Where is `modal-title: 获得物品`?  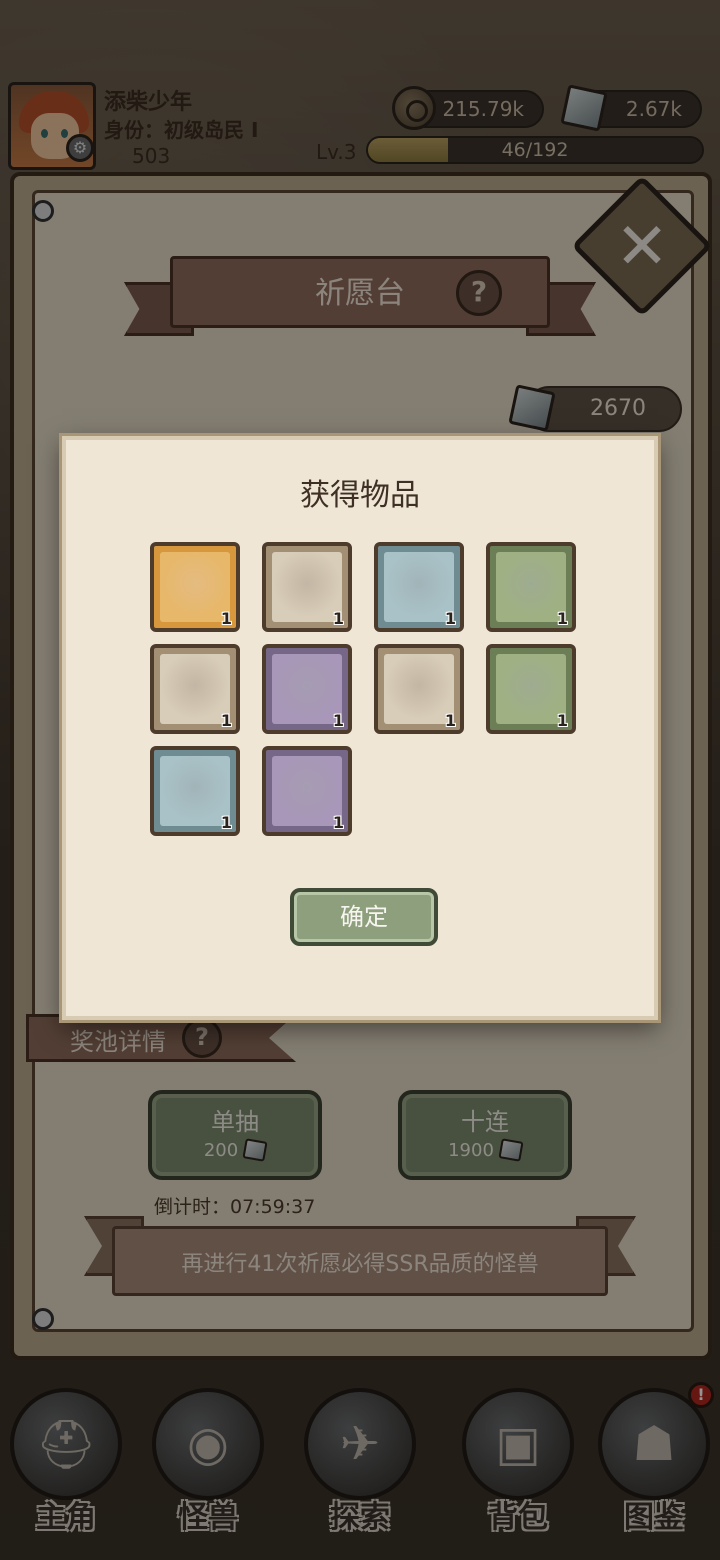 modal-title: 获得物品 is located at coordinates (360, 495).